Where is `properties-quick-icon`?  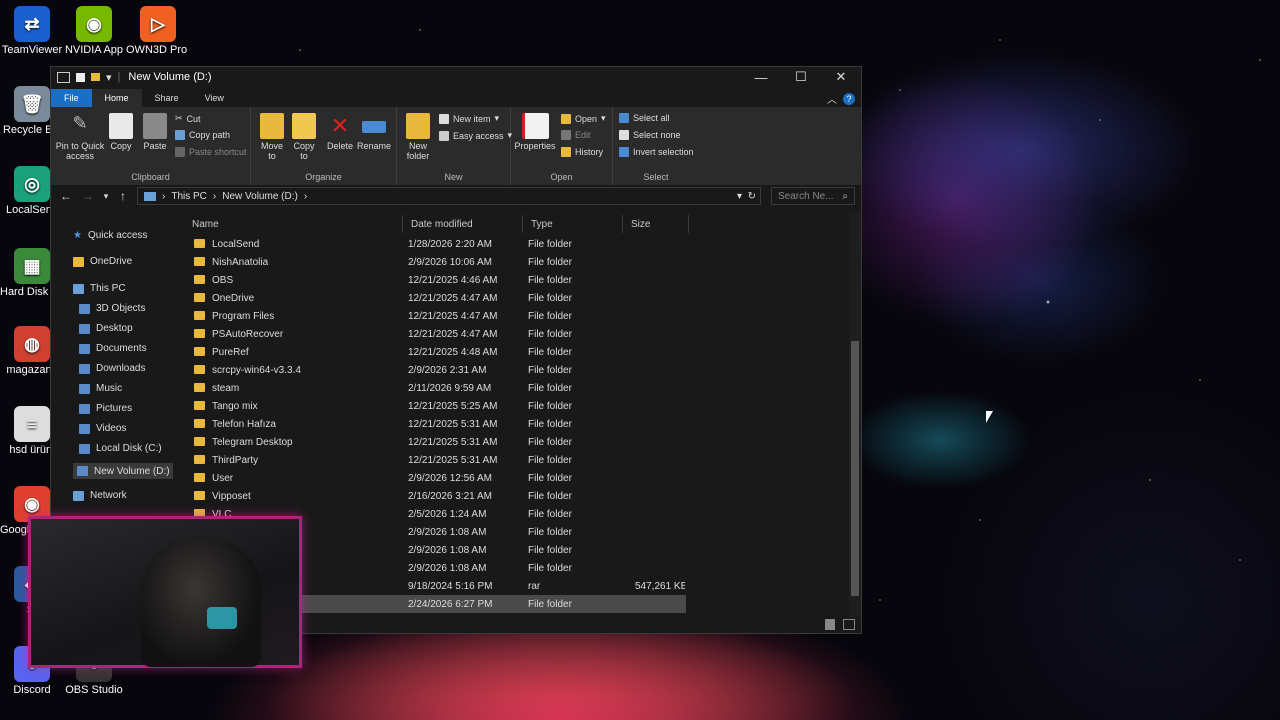
properties-quick-icon is located at coordinates (80, 77).